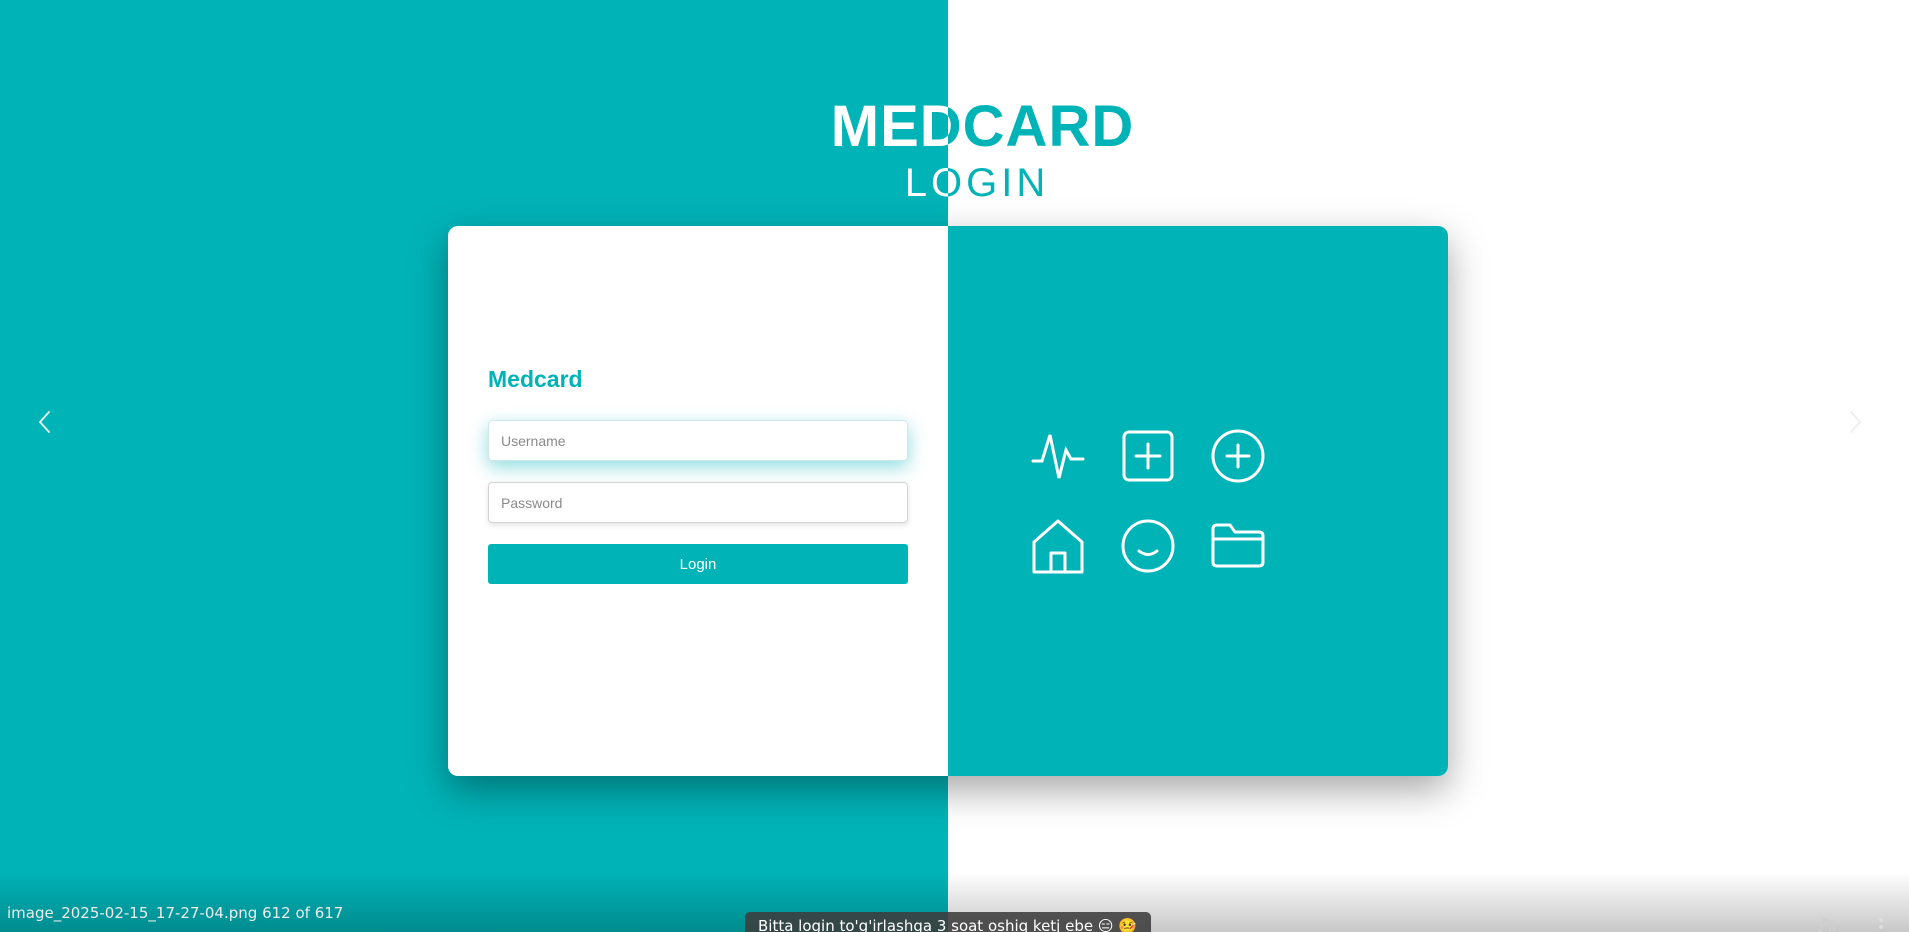 The image size is (1909, 932). What do you see at coordinates (1148, 456) in the screenshot?
I see `square-plus-icon` at bounding box center [1148, 456].